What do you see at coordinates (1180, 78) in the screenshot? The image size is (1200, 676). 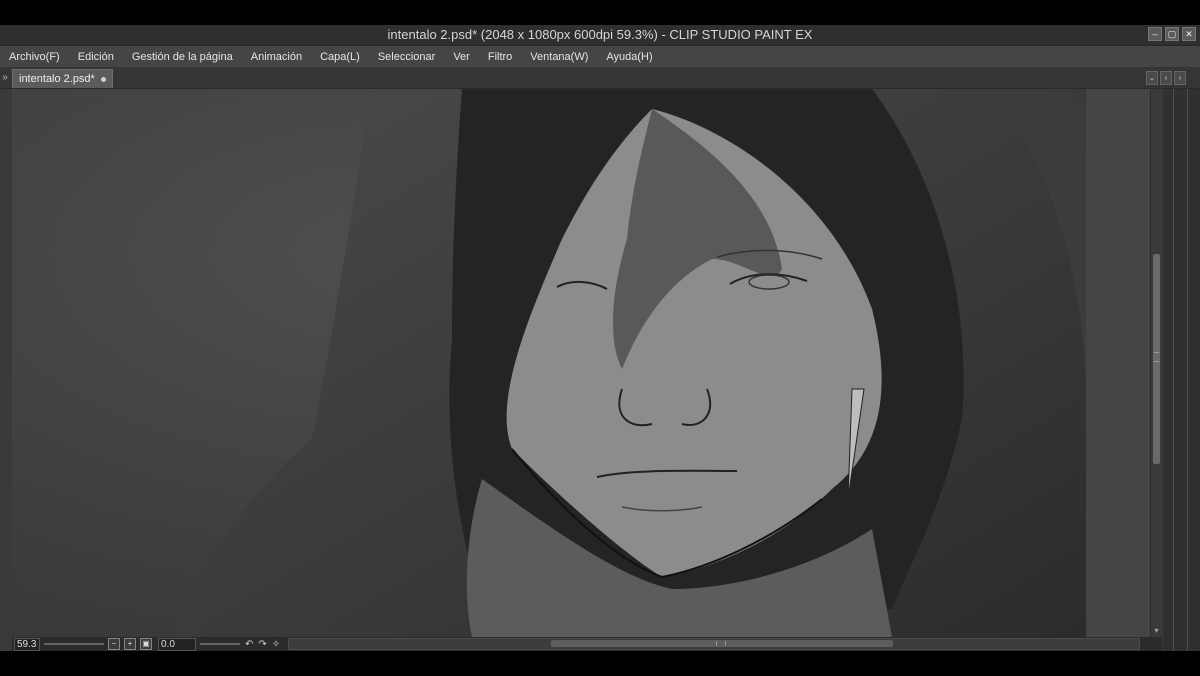 I see `tab-scroll-right-icon: ›` at bounding box center [1180, 78].